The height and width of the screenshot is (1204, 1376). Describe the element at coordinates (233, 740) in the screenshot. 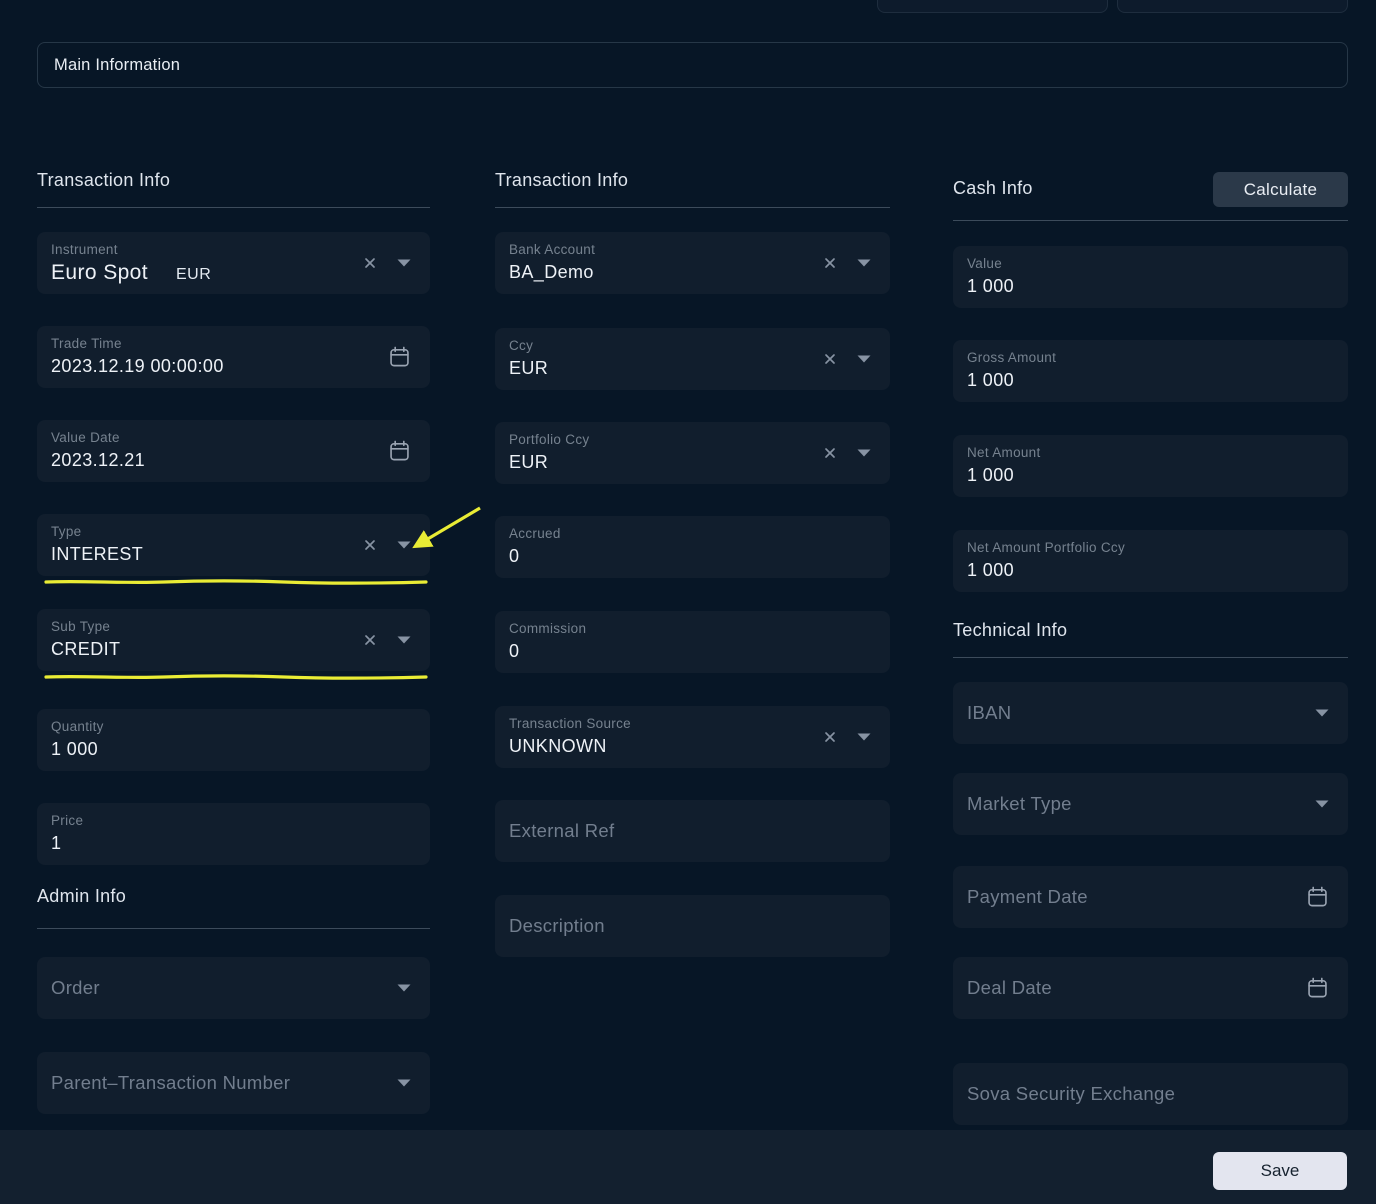

I see `quantity-field: Quantity 1 000` at that location.